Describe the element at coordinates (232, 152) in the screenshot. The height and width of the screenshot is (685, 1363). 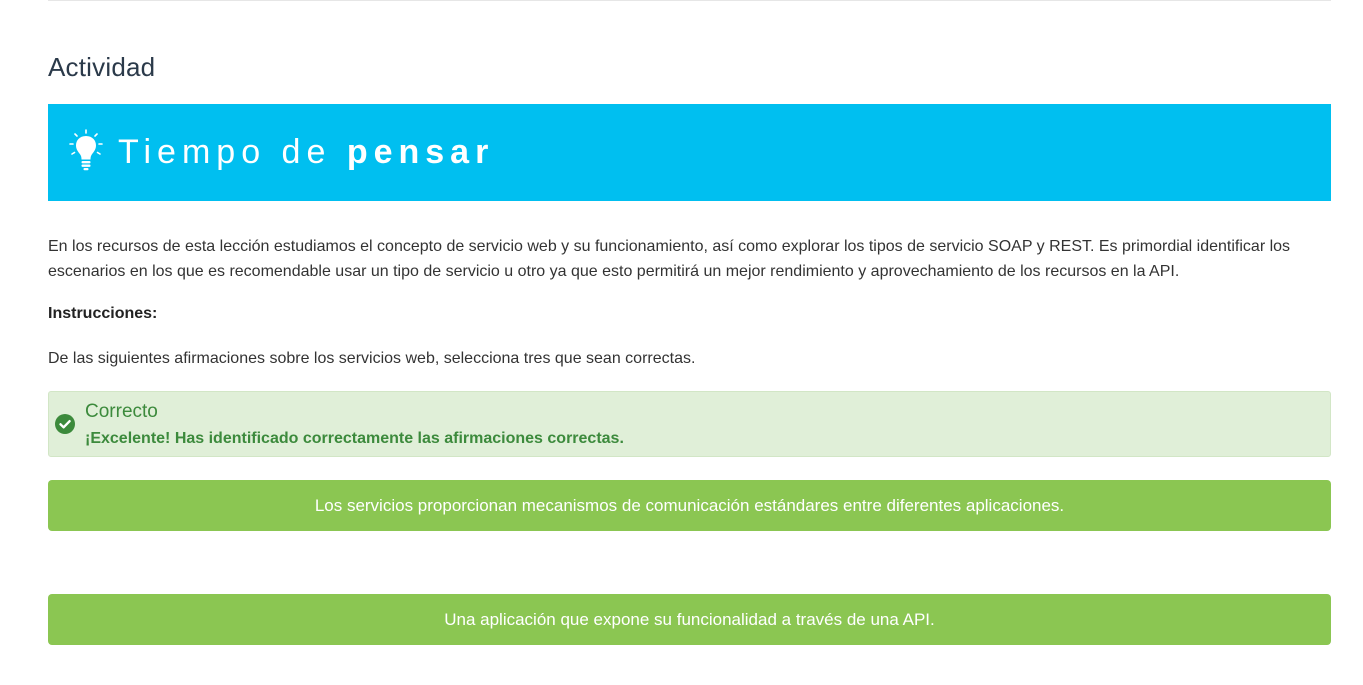
I see `banner-title-light: Tiempo de` at that location.